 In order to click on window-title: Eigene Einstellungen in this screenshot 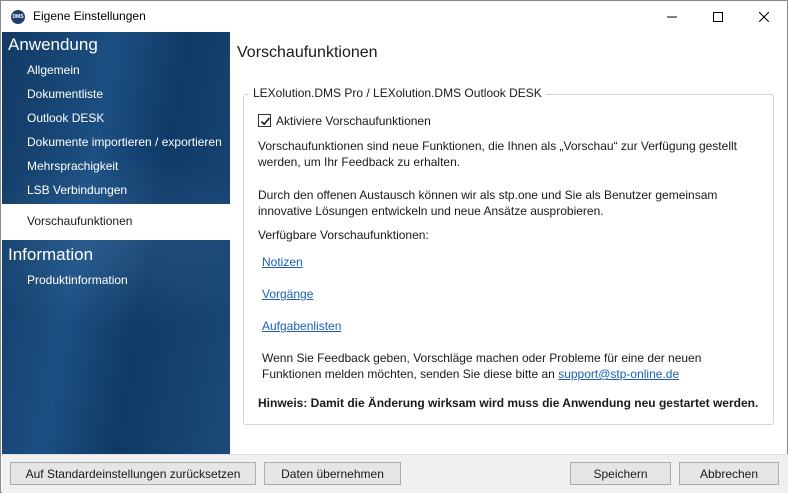, I will do `click(89, 16)`.